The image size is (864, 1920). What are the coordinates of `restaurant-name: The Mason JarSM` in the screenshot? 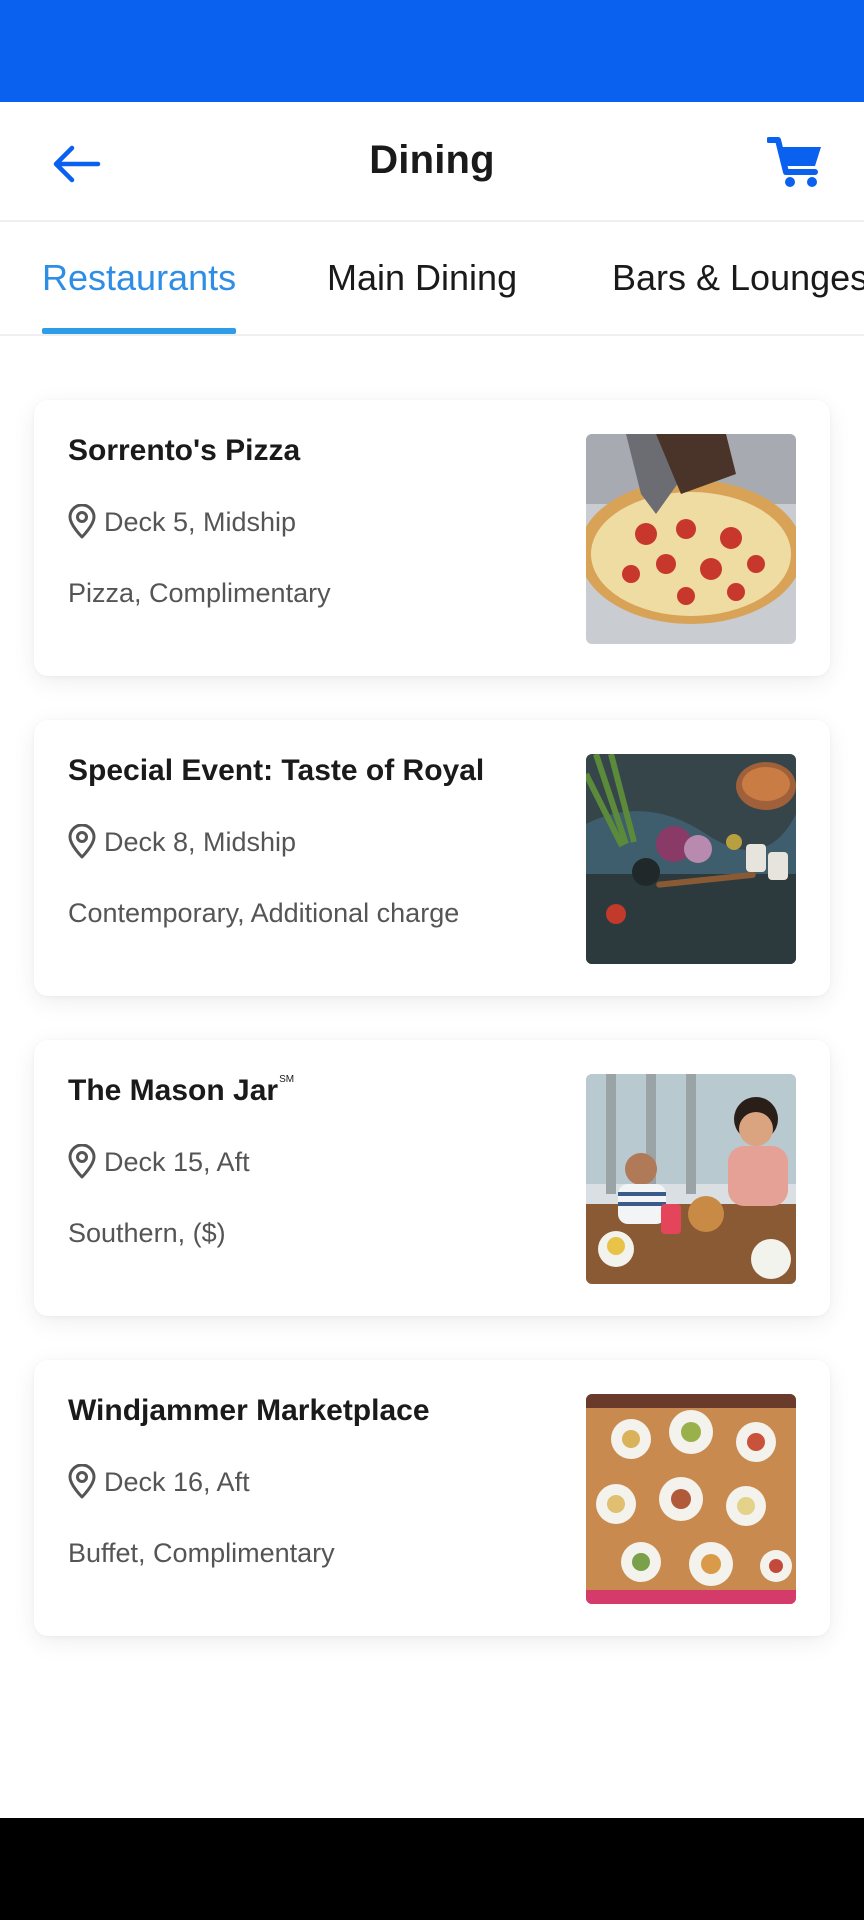 It's located at (181, 1090).